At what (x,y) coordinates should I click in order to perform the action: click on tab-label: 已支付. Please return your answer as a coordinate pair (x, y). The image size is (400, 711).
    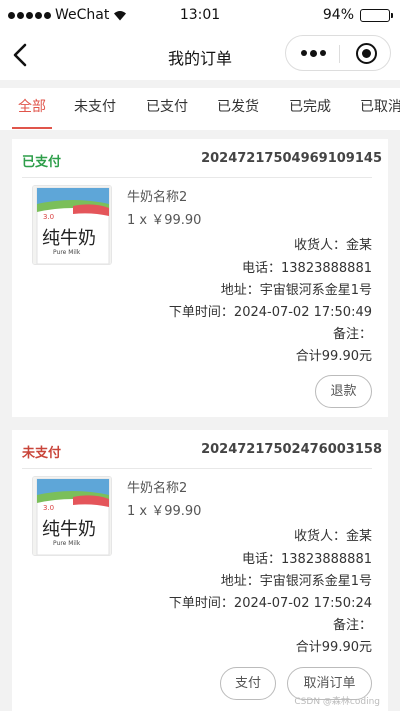
    Looking at the image, I should click on (167, 107).